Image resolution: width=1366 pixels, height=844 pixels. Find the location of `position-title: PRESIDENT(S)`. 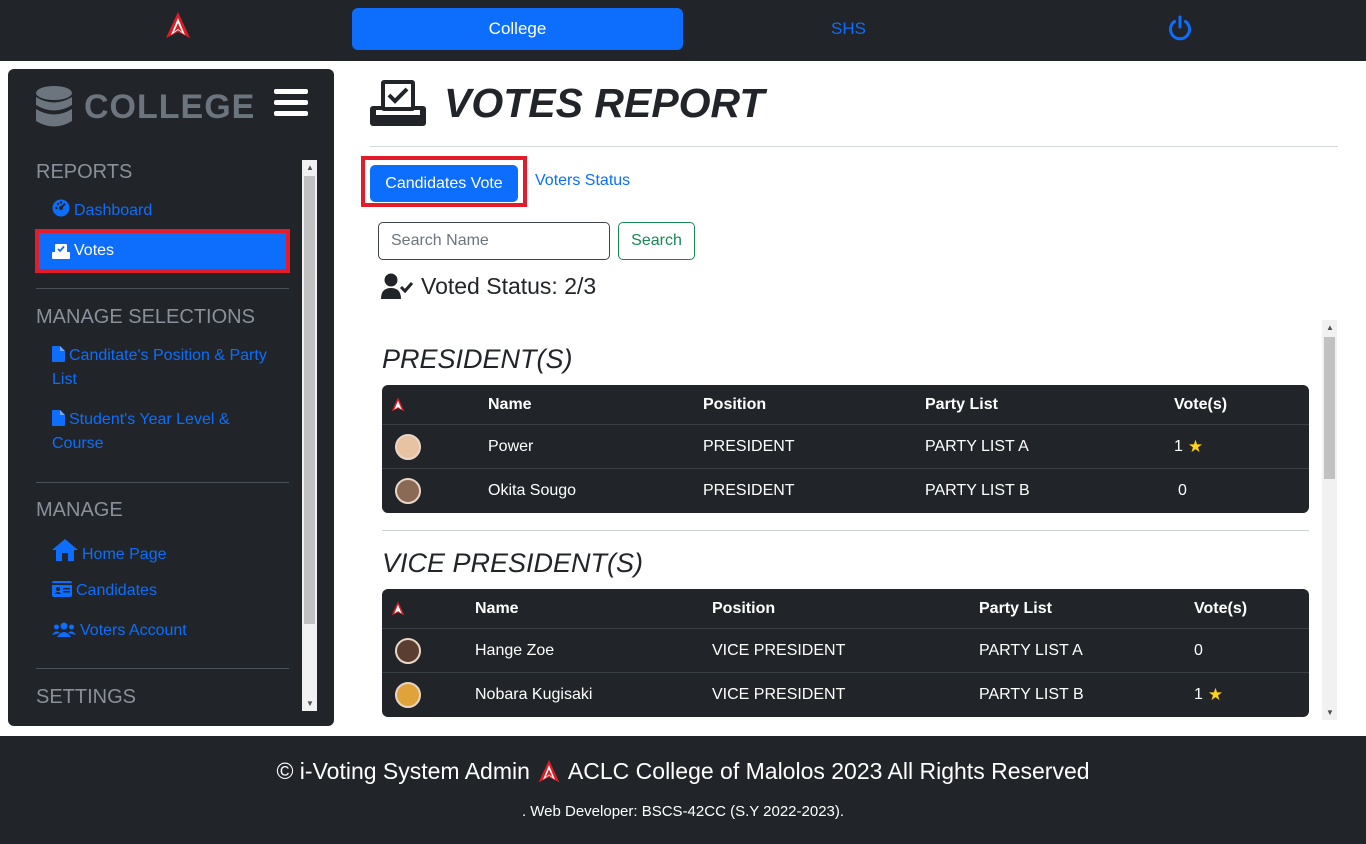

position-title: PRESIDENT(S) is located at coordinates (477, 359).